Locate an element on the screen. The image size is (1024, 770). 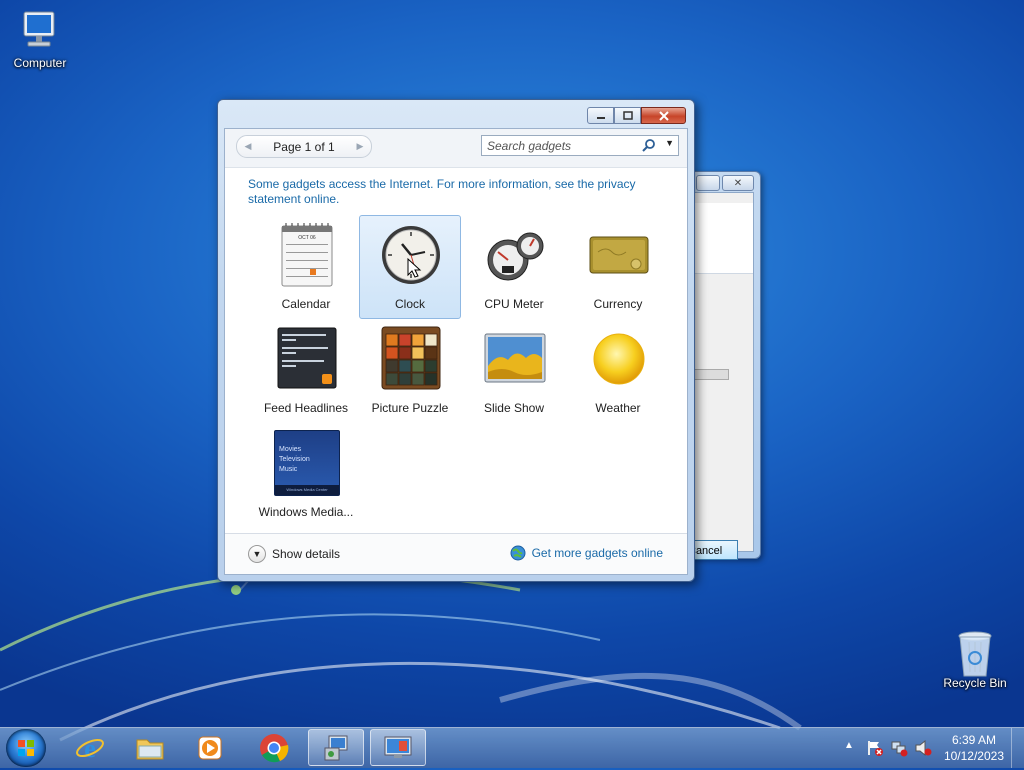
recycle-bin-icon is located at coordinates (975, 653).